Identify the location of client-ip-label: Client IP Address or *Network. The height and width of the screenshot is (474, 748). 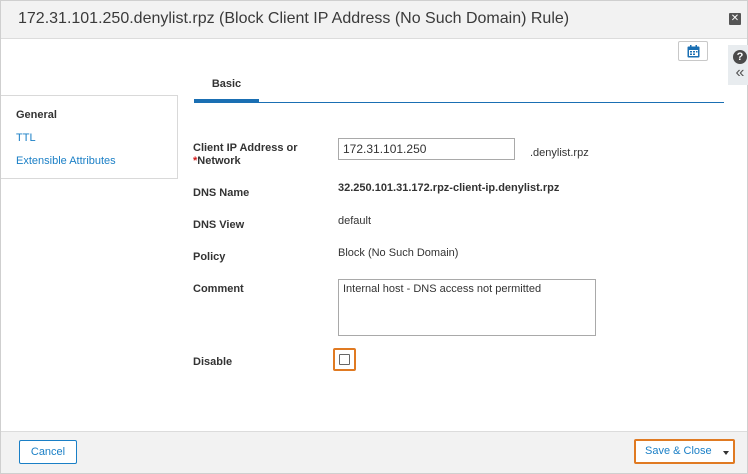
(245, 155).